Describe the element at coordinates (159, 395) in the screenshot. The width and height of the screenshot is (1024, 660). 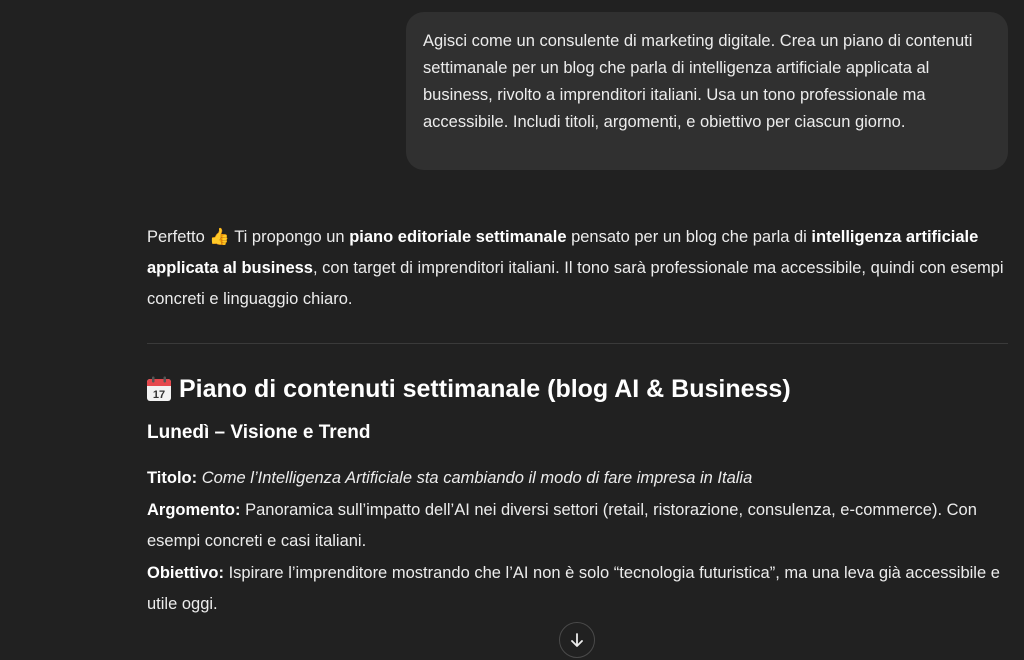
I see `svg-text: 17` at that location.